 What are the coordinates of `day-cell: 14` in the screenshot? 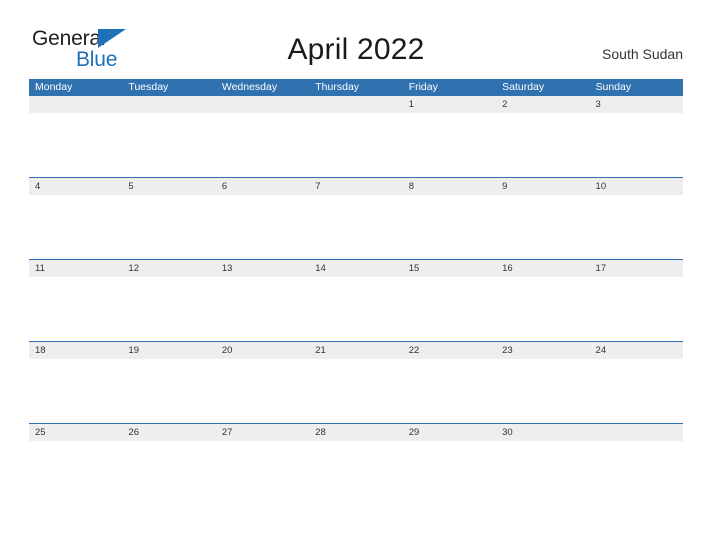 It's located at (355, 268).